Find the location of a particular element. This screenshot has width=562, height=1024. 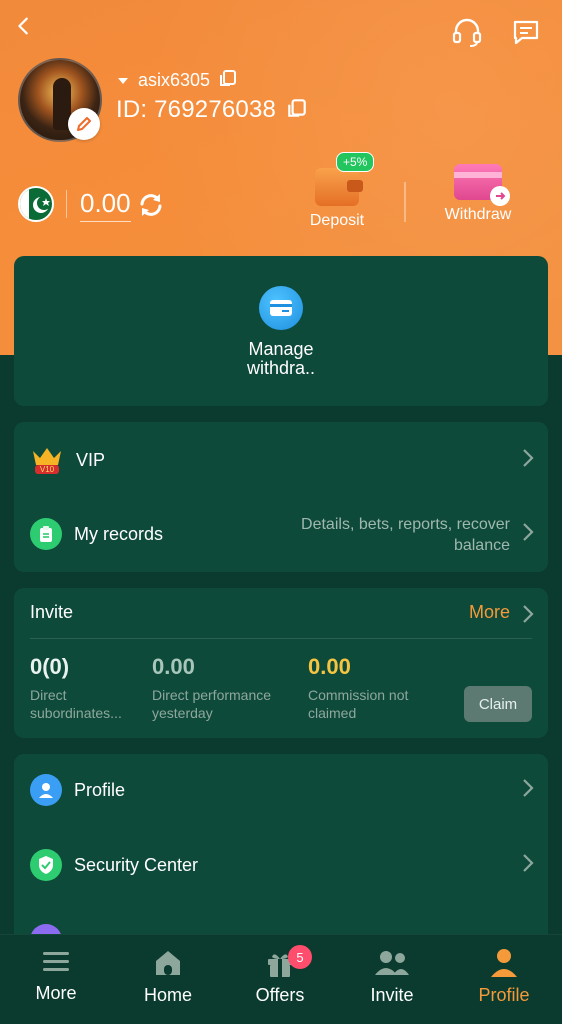

username: asix6305 is located at coordinates (174, 80).